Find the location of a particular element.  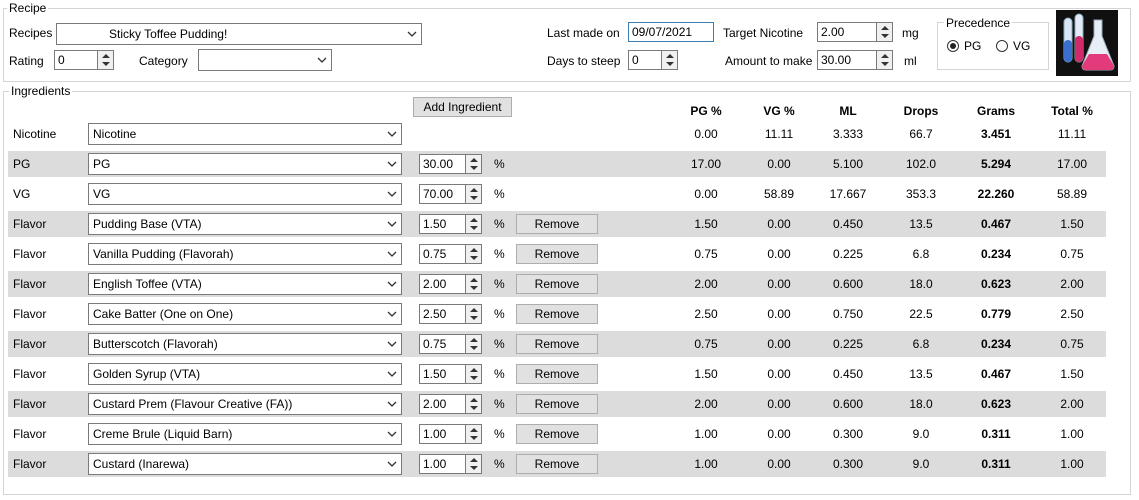

value-total: 0.75 is located at coordinates (1072, 254).